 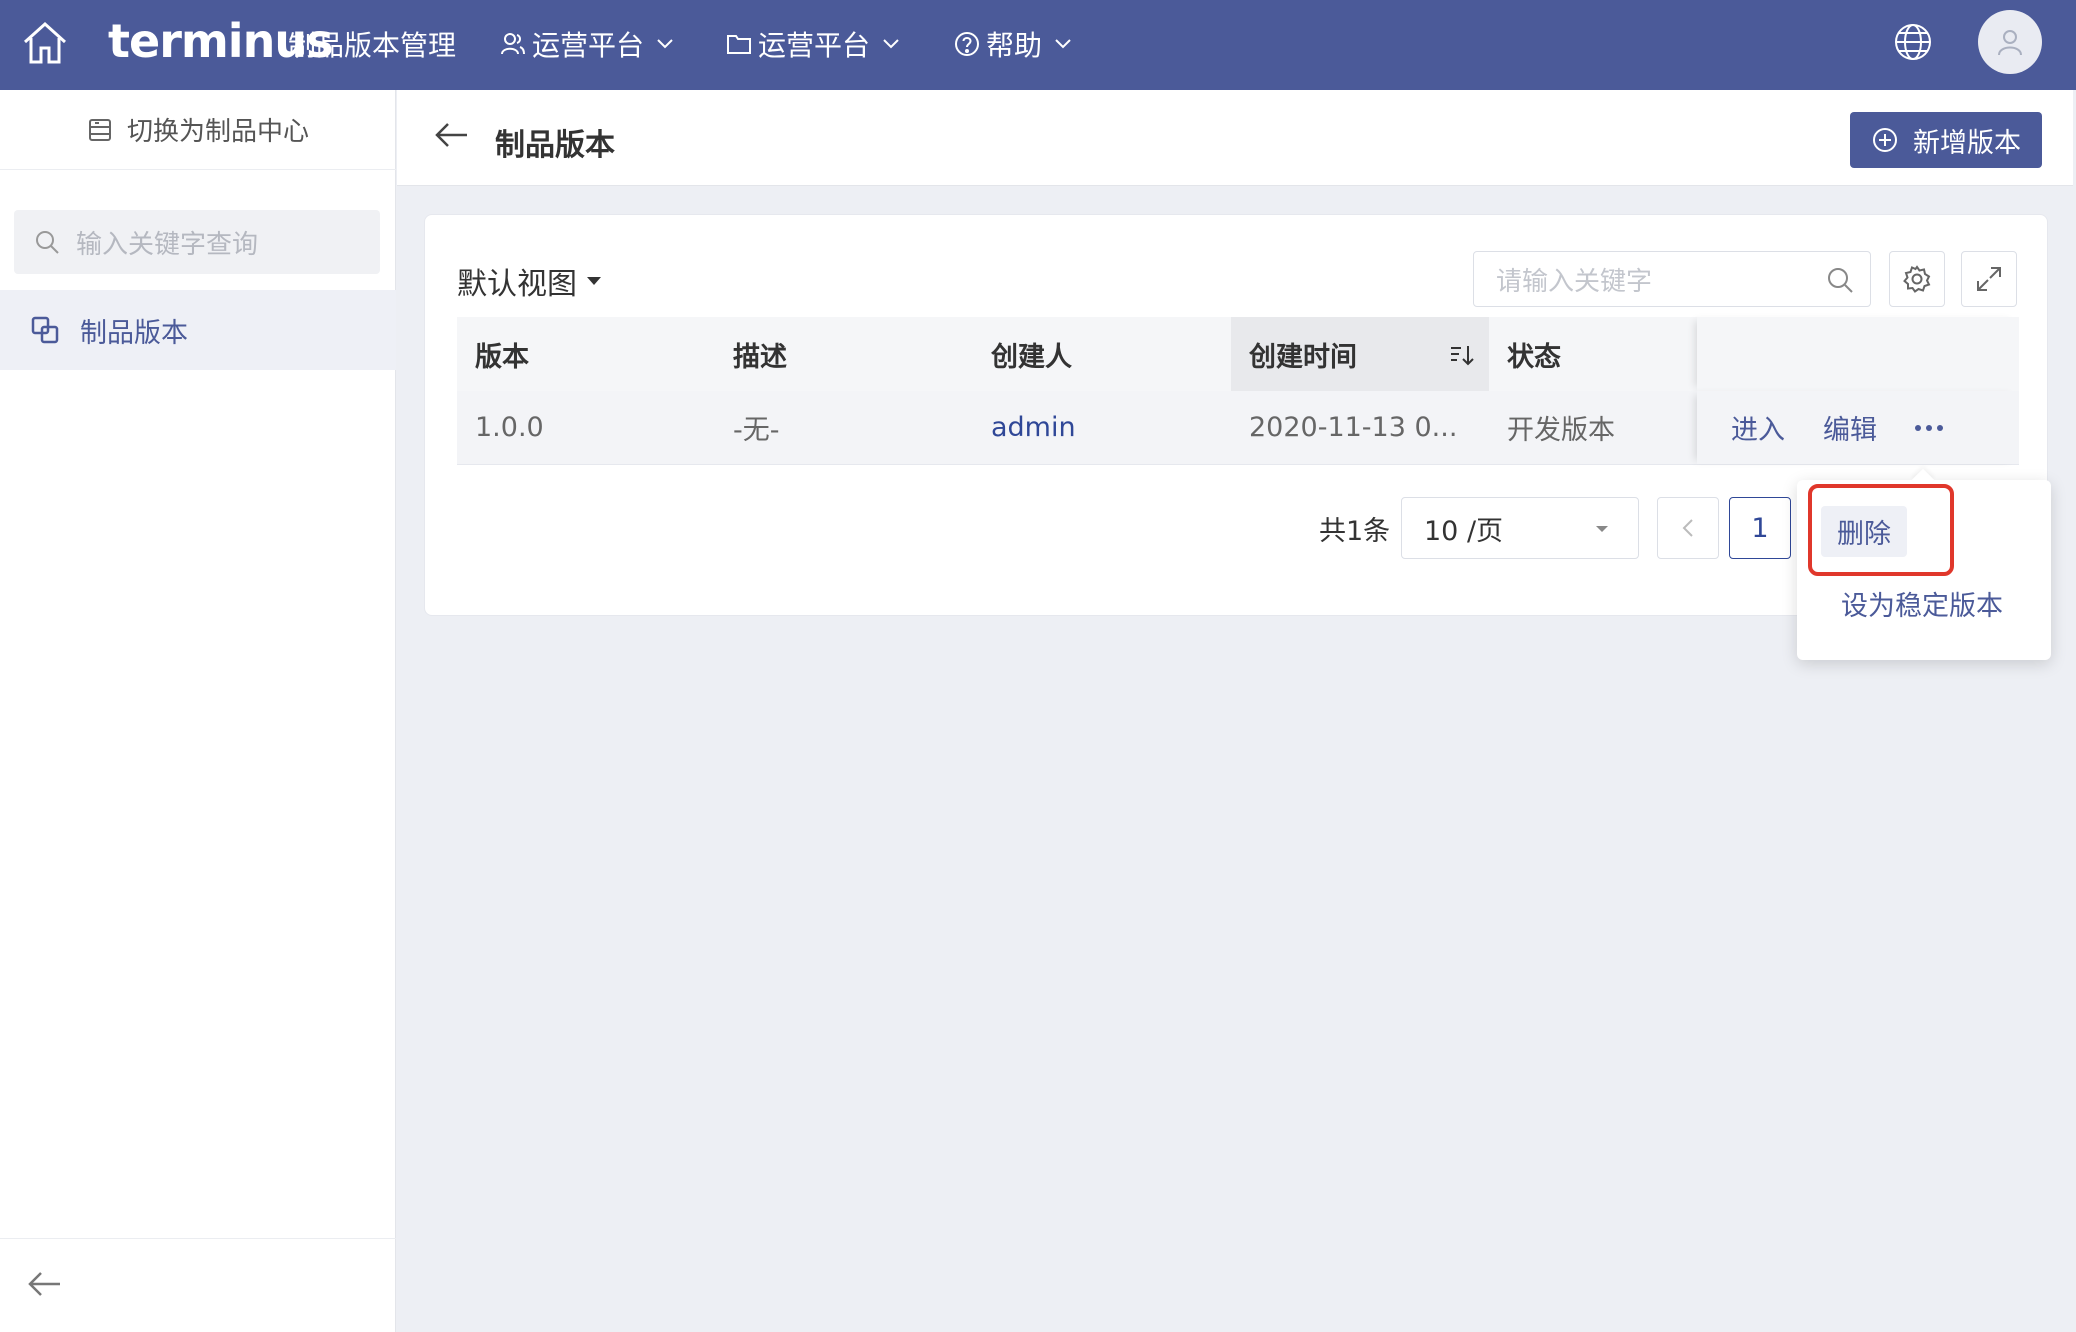 I want to click on cell-version: 1.0.0, so click(x=509, y=427).